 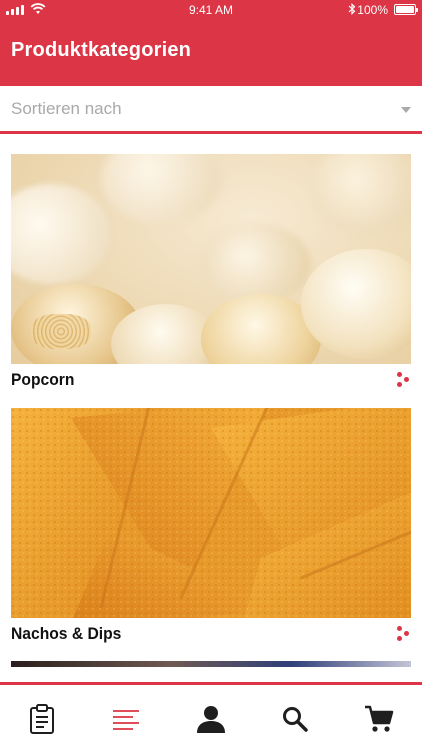 I want to click on bluetooth-icon, so click(x=352, y=9).